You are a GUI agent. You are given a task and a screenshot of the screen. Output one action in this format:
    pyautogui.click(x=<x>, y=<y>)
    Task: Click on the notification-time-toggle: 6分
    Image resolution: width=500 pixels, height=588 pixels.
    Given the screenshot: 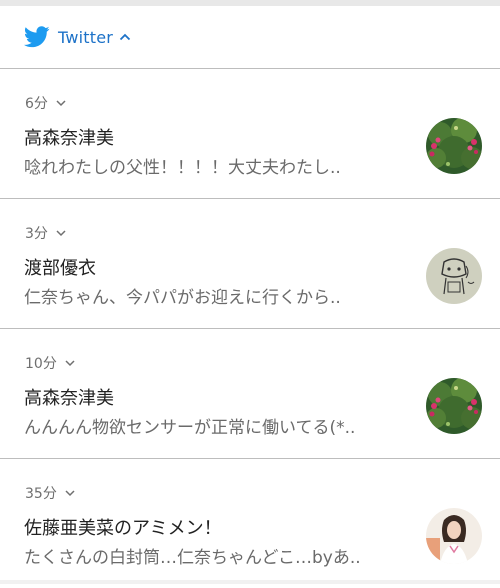 What is the action you would take?
    pyautogui.click(x=45, y=103)
    